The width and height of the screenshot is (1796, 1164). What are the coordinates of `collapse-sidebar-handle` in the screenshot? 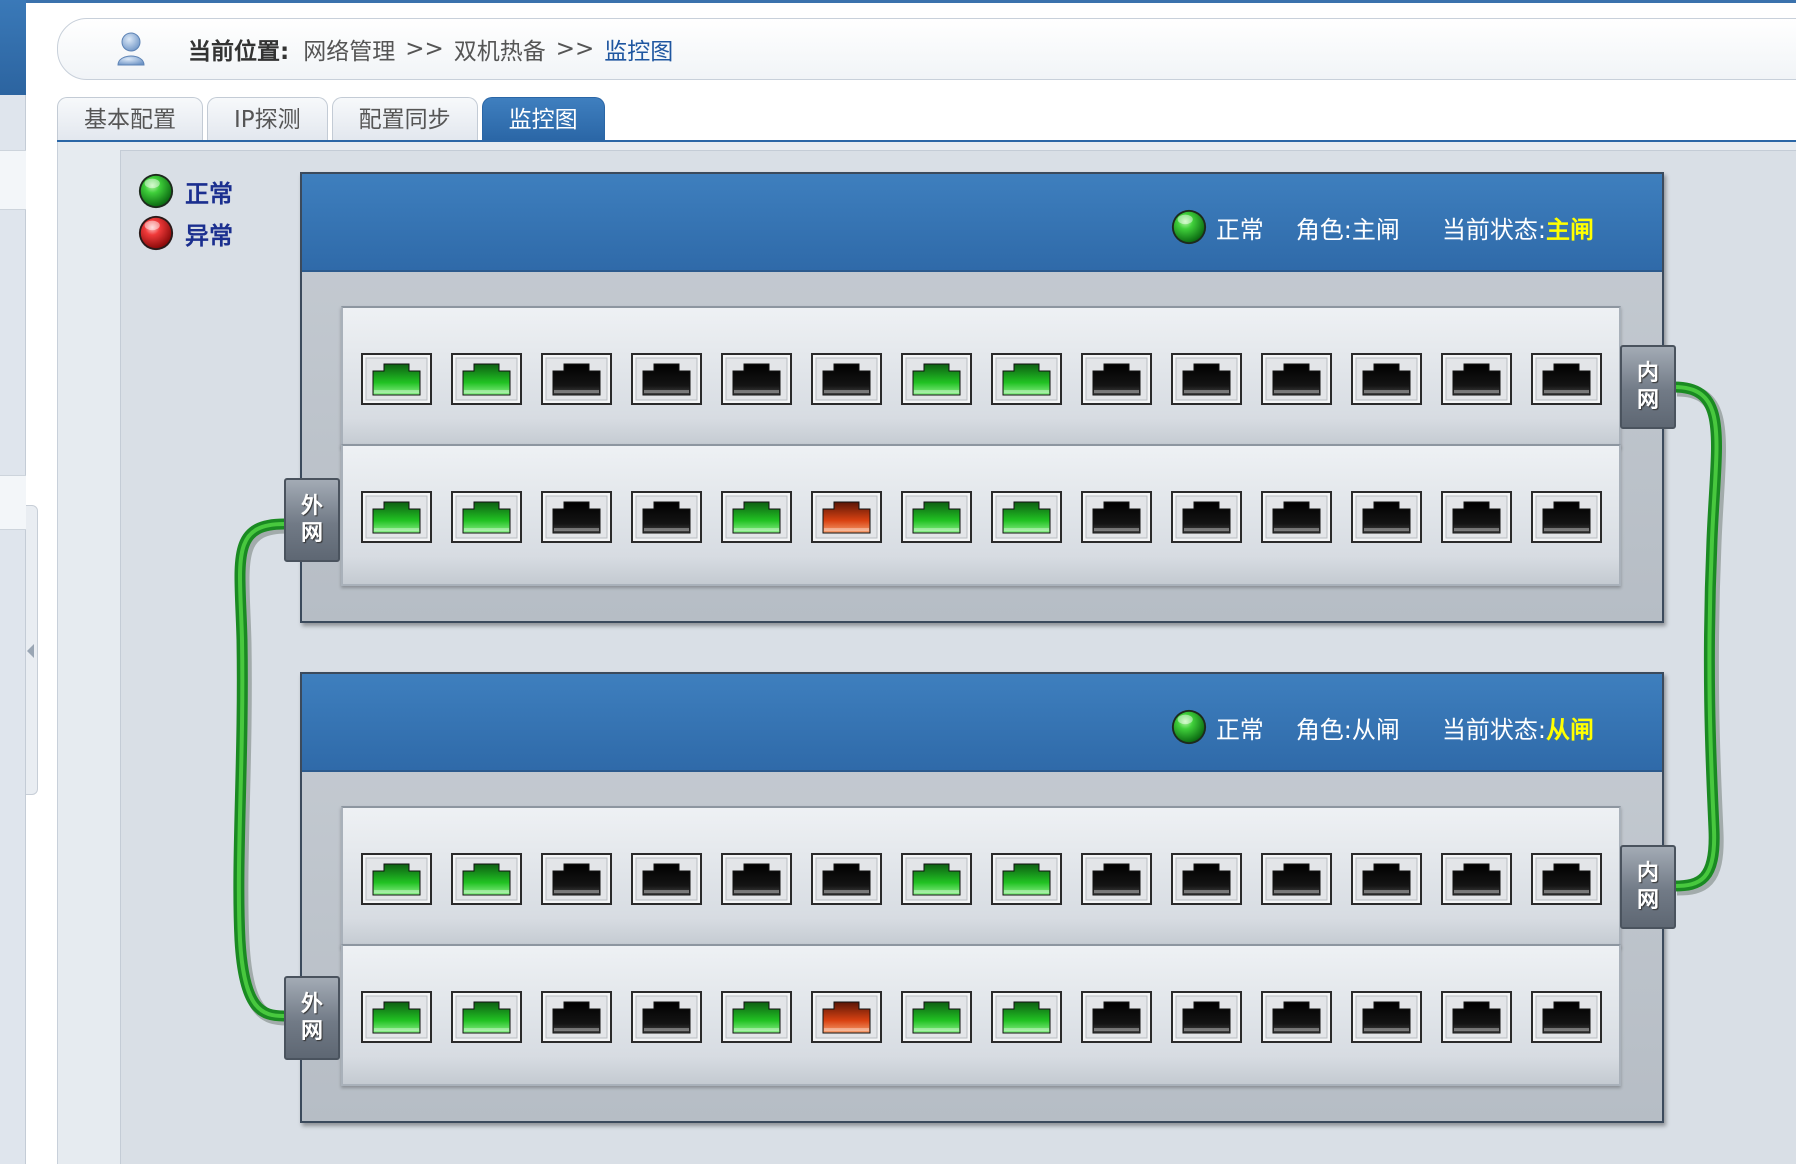 It's located at (32, 650).